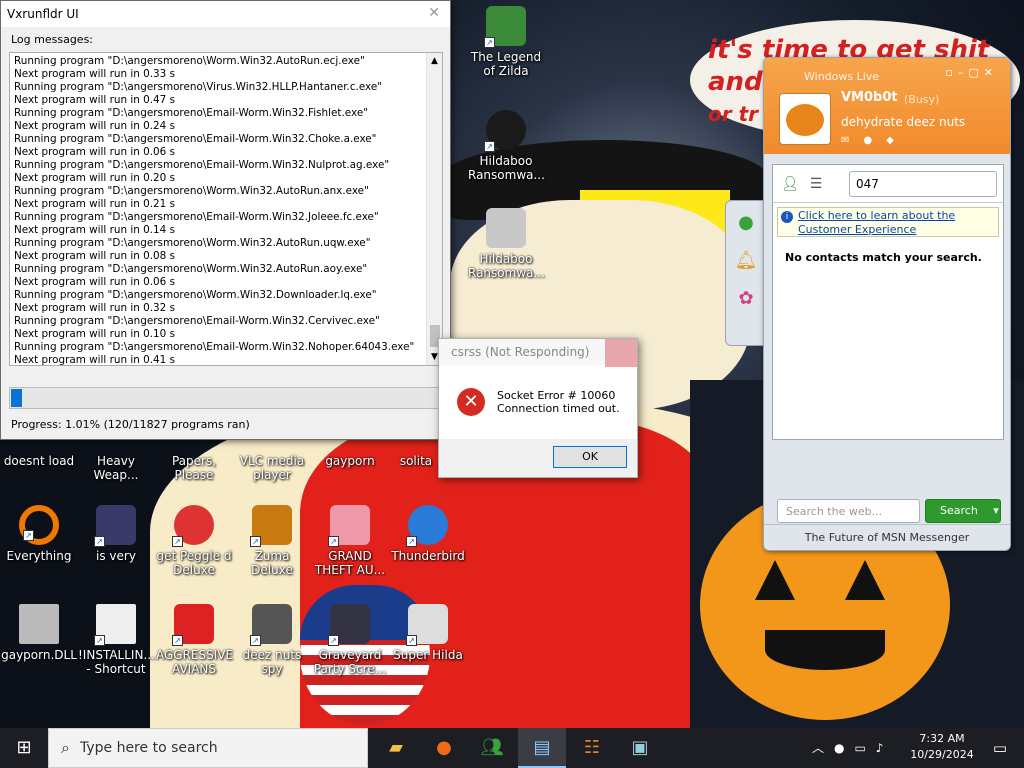  I want to click on bell-icon: 🔔︎, so click(746, 261).